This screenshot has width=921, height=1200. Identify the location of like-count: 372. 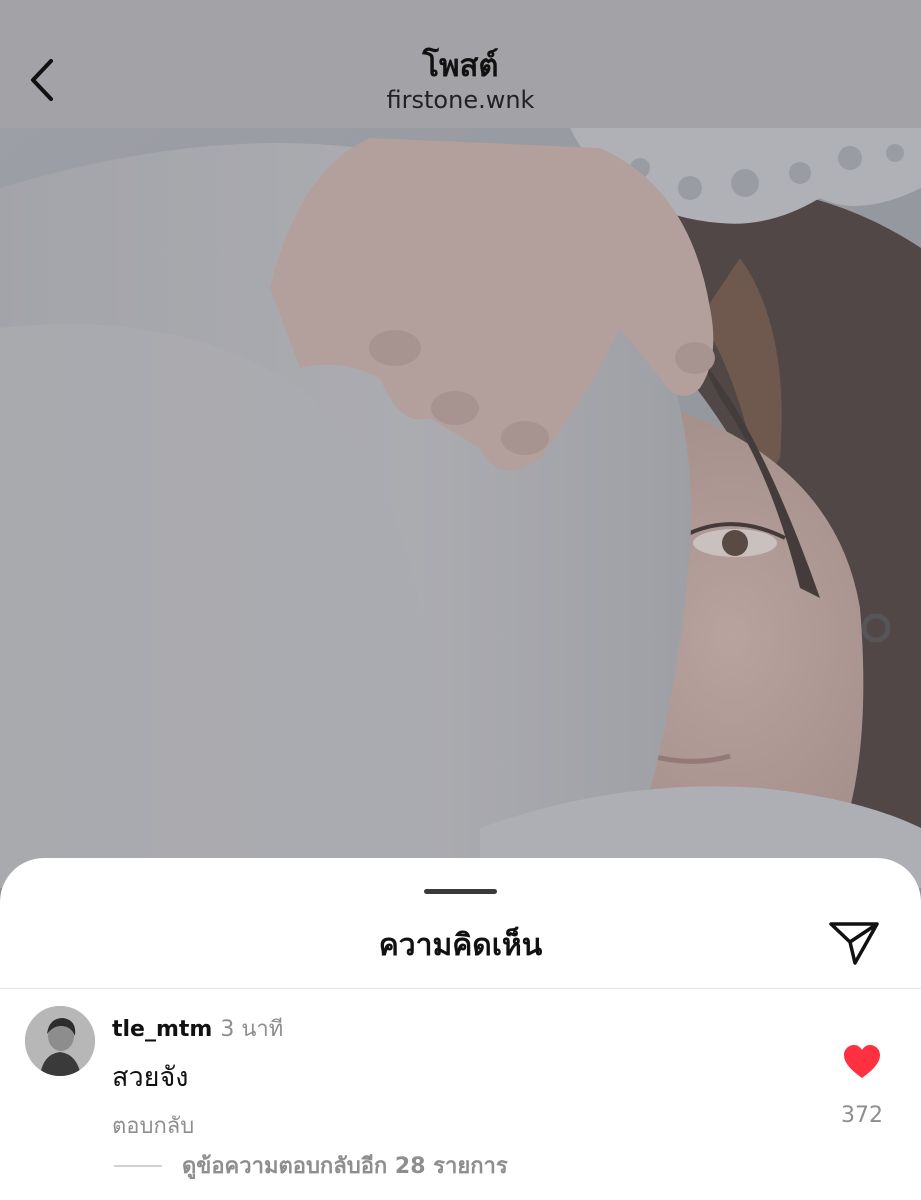
(862, 1115).